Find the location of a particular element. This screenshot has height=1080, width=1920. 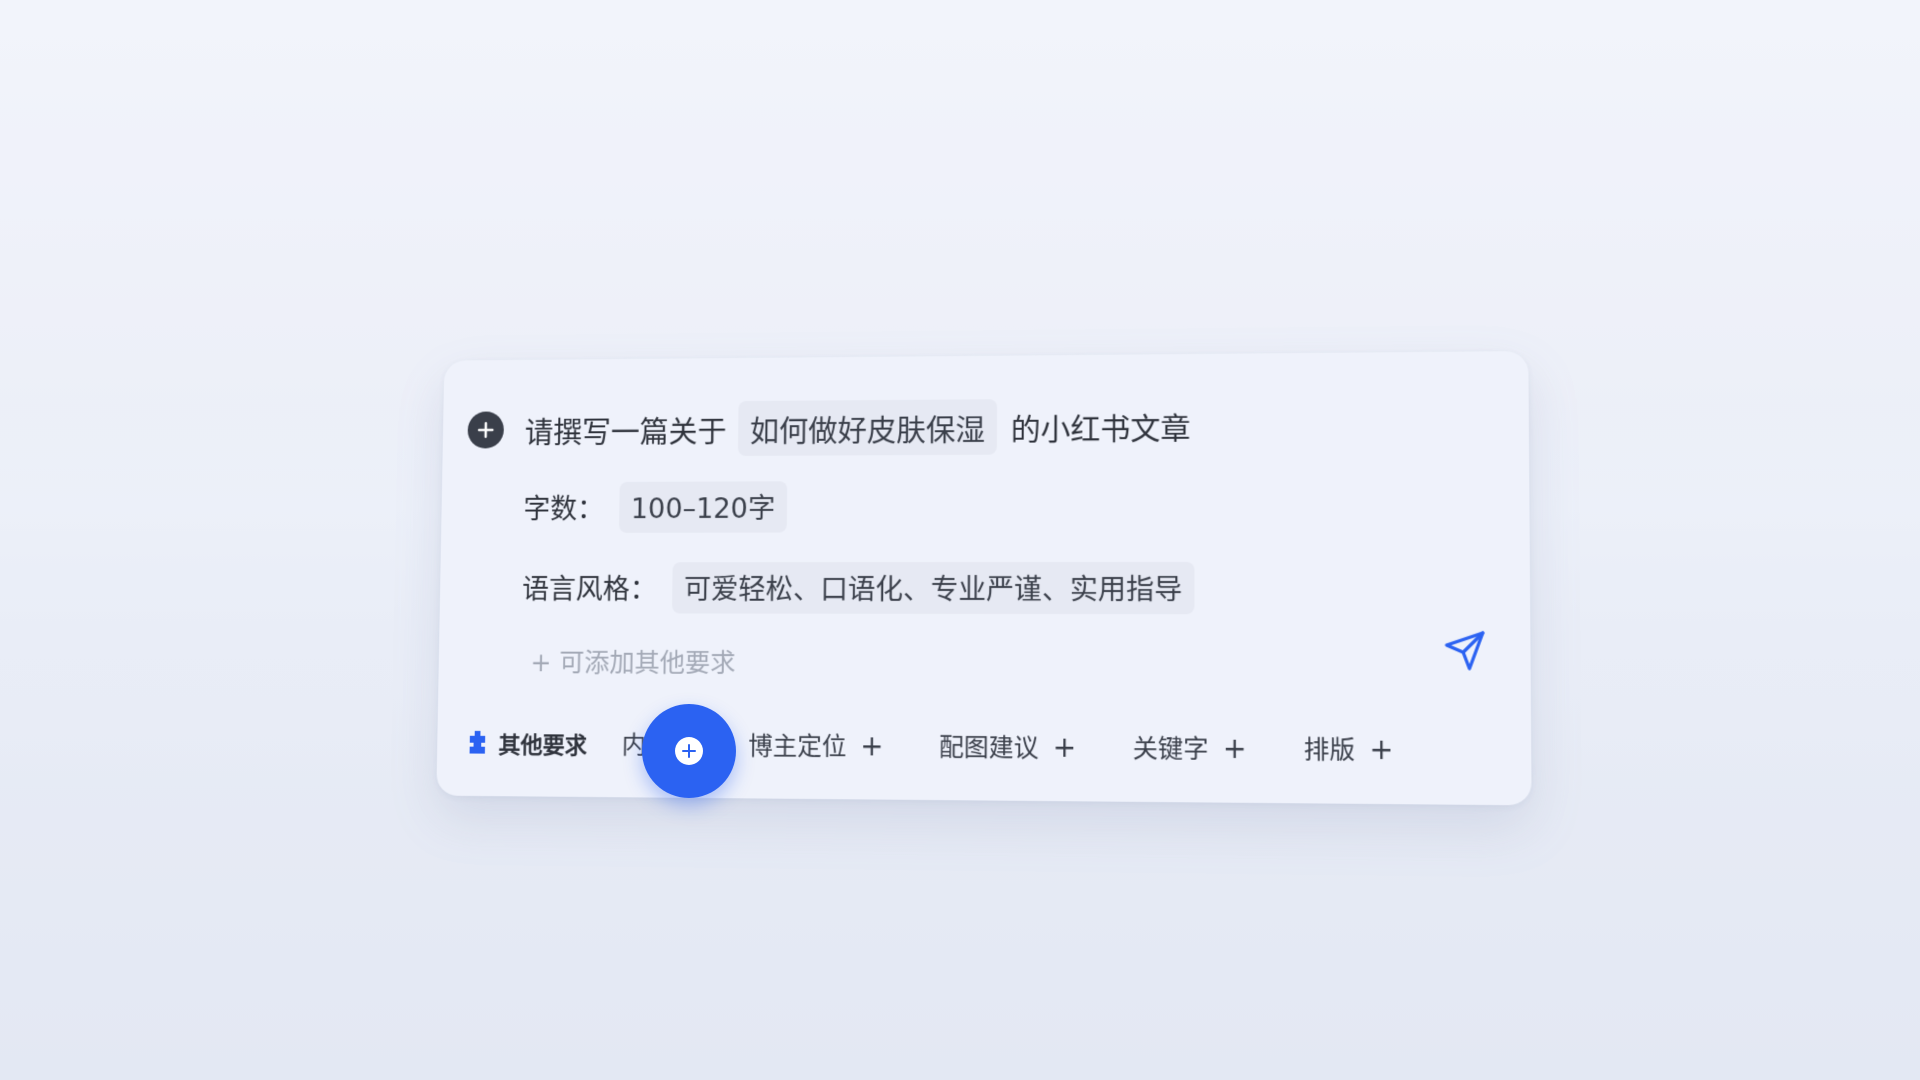

prompt-row: 请撰写一篇关于 如何做好皮肤保湿 的小红书文章 is located at coordinates (828, 427).